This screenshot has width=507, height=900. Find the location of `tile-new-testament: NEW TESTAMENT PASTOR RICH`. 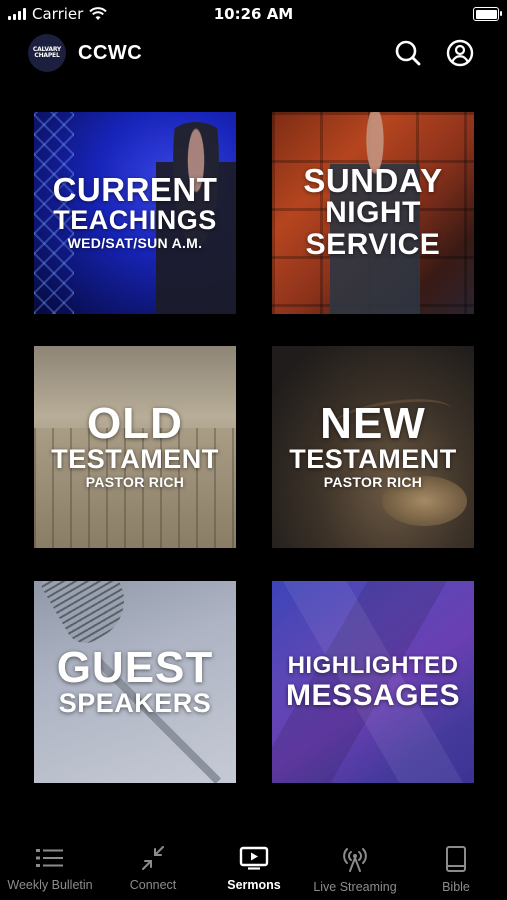

tile-new-testament: NEW TESTAMENT PASTOR RICH is located at coordinates (373, 447).